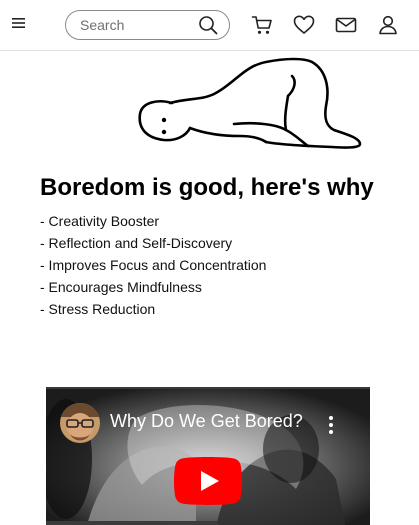 Image resolution: width=419 pixels, height=525 pixels. Describe the element at coordinates (207, 187) in the screenshot. I see `article-title: Boredom is good, here's why` at that location.